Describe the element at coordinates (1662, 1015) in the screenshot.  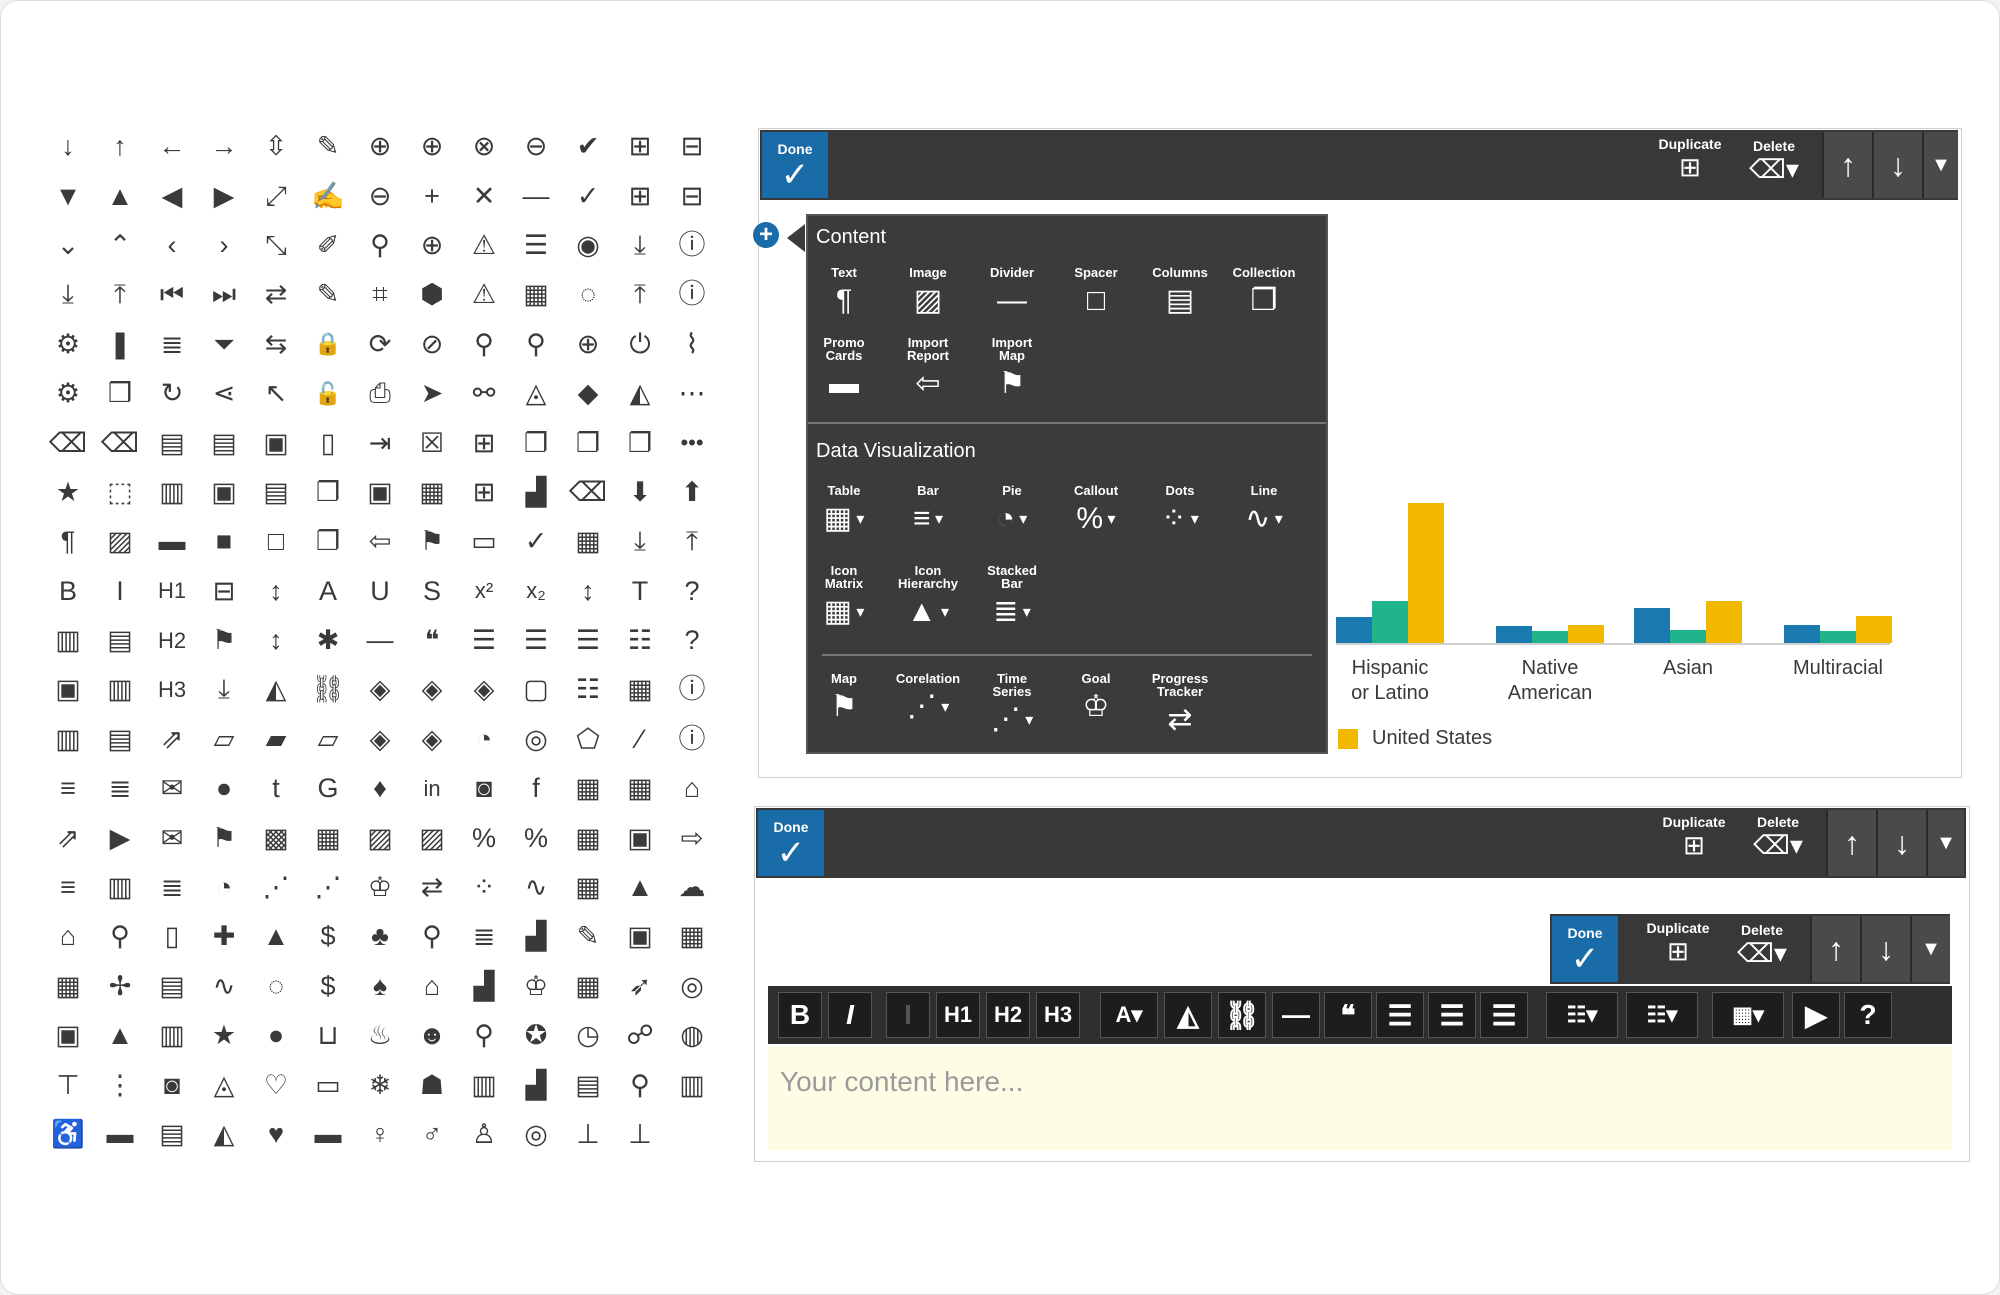
I see `numbered-list-button: ☷▾` at that location.